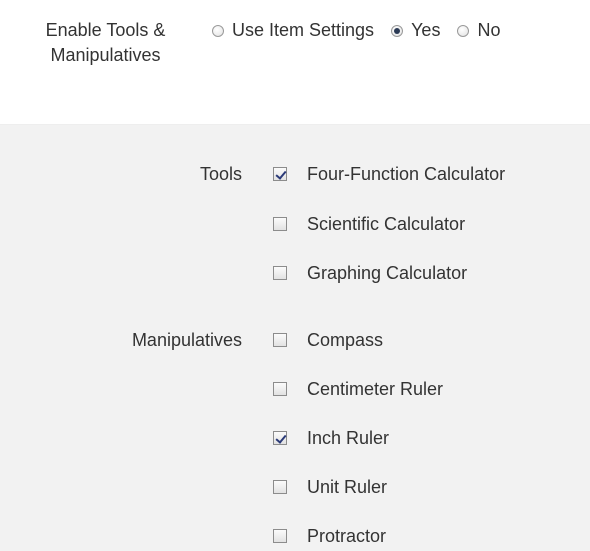 The height and width of the screenshot is (551, 590). What do you see at coordinates (345, 340) in the screenshot?
I see `compass-label: Compass` at bounding box center [345, 340].